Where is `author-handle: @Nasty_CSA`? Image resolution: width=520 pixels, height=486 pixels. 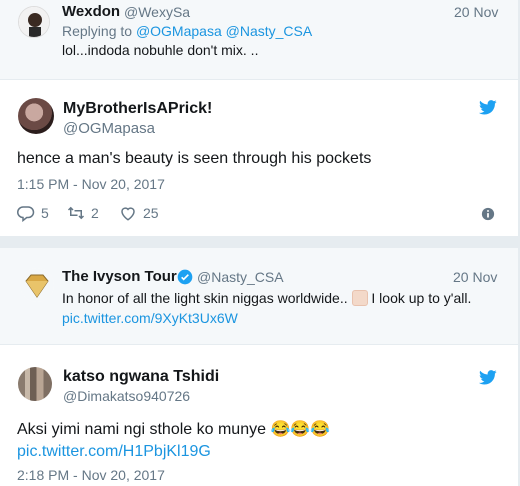 author-handle: @Nasty_CSA is located at coordinates (240, 277).